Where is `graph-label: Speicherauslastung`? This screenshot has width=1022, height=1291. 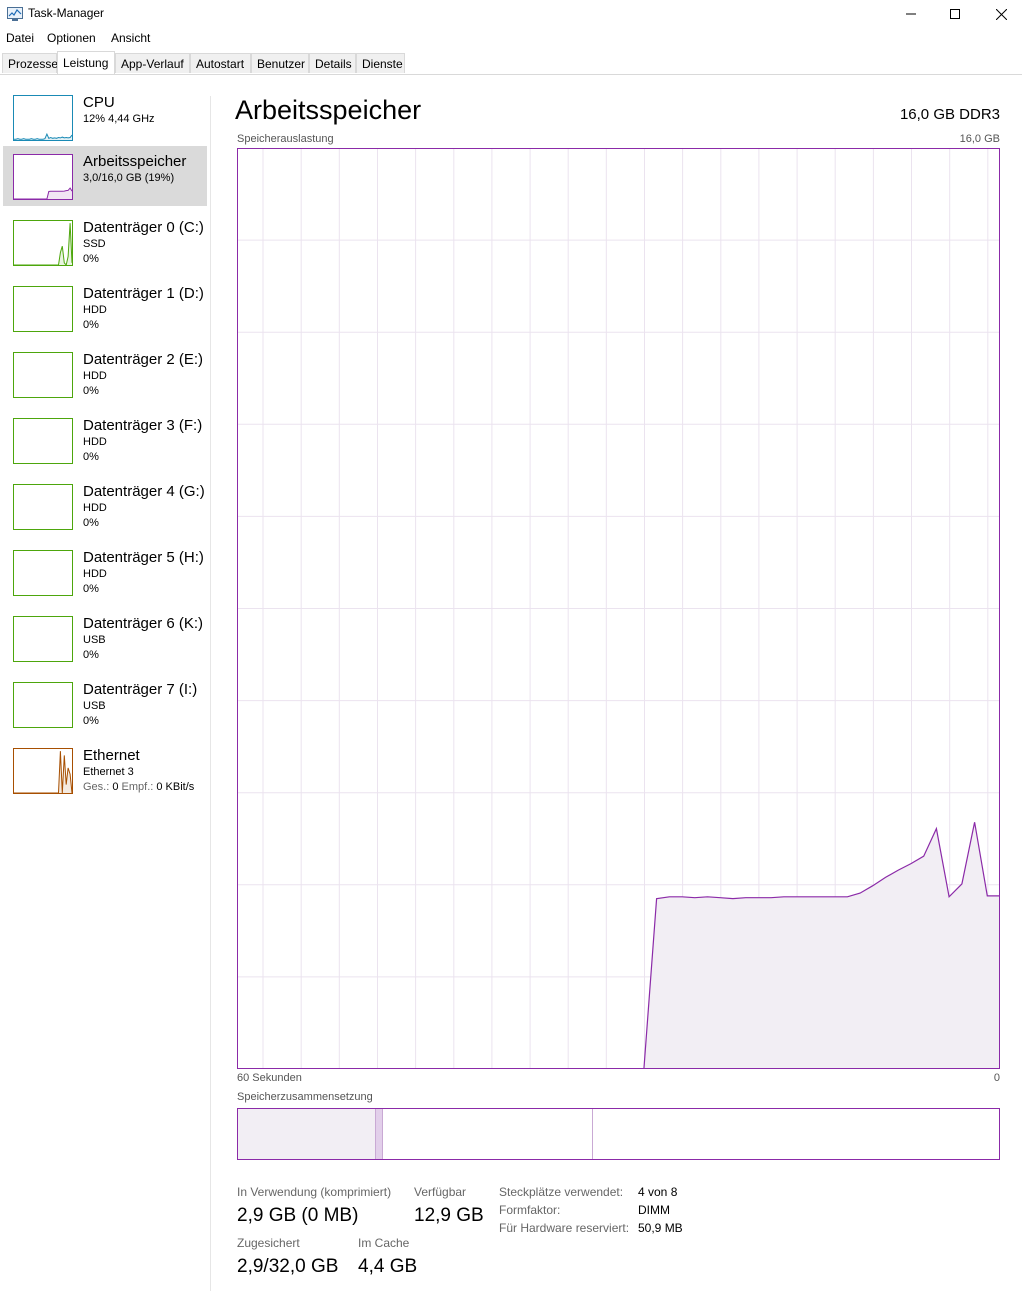 graph-label: Speicherauslastung is located at coordinates (285, 139).